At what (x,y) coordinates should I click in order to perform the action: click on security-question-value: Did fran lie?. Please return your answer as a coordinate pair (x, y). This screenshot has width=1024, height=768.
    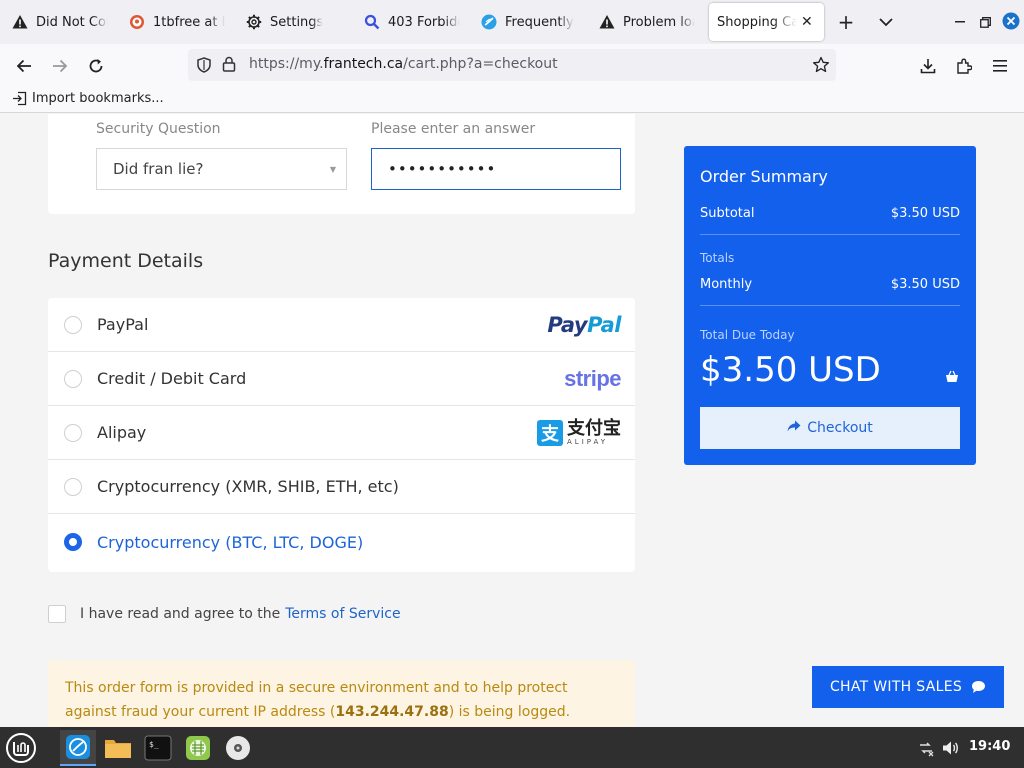
    Looking at the image, I should click on (158, 169).